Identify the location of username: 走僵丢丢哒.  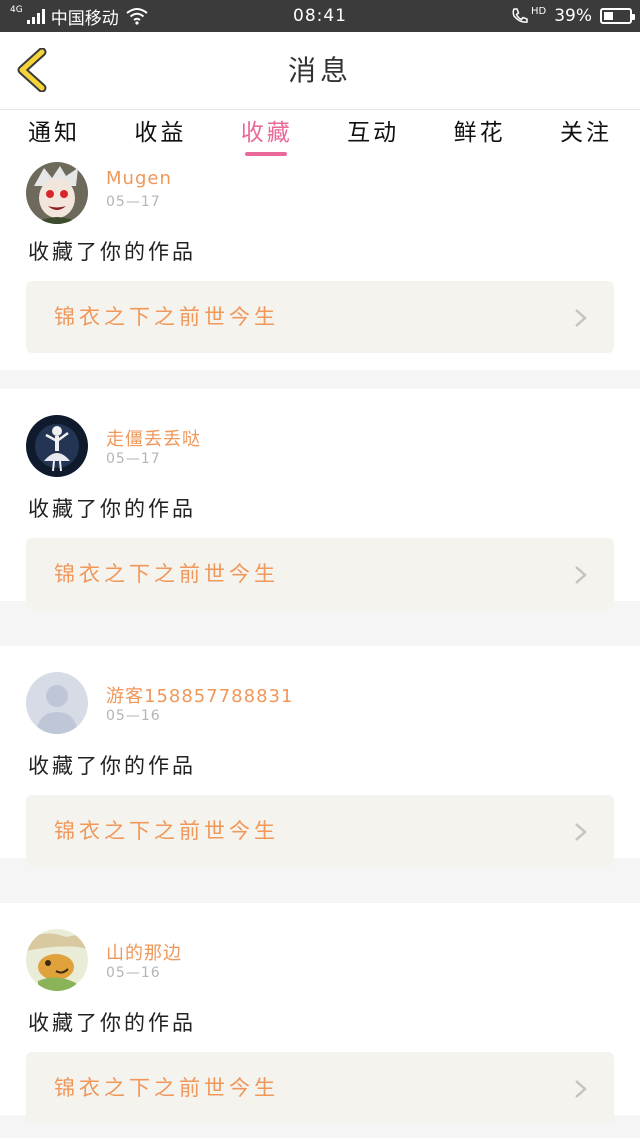
(153, 438).